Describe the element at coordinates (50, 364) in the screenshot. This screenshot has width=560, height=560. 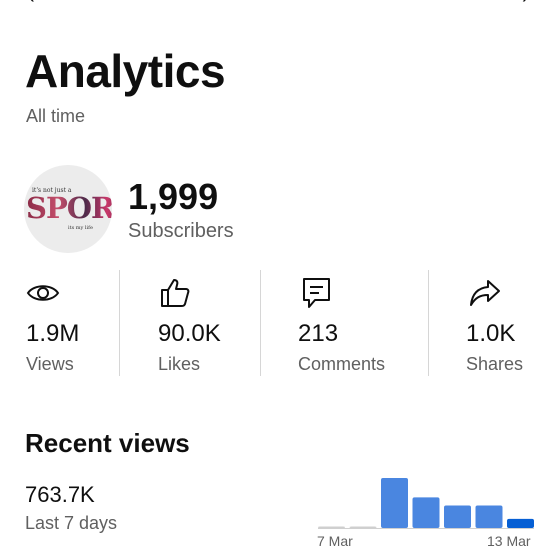
I see `views-label: Views` at that location.